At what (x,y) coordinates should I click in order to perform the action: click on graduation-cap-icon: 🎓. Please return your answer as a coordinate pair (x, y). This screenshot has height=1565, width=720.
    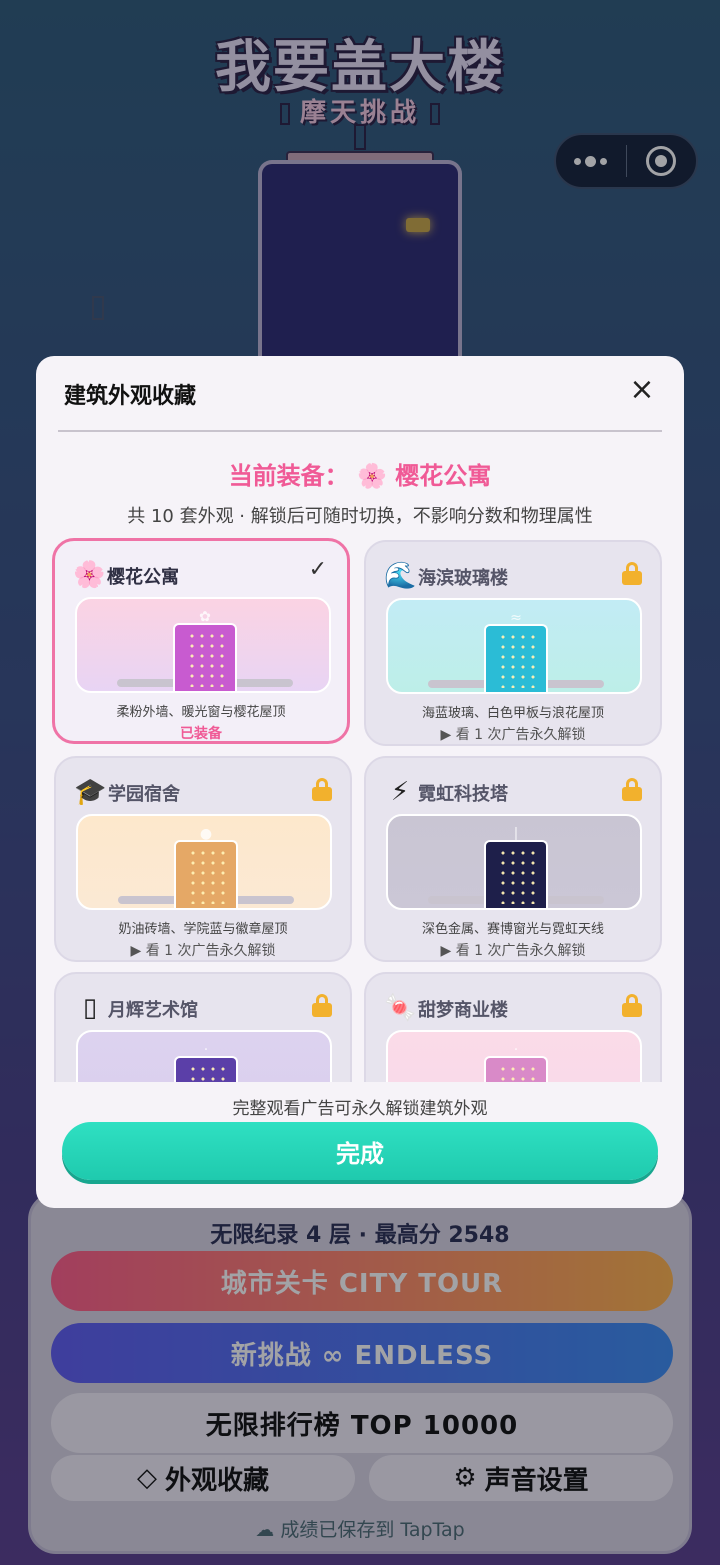
    Looking at the image, I should click on (90, 792).